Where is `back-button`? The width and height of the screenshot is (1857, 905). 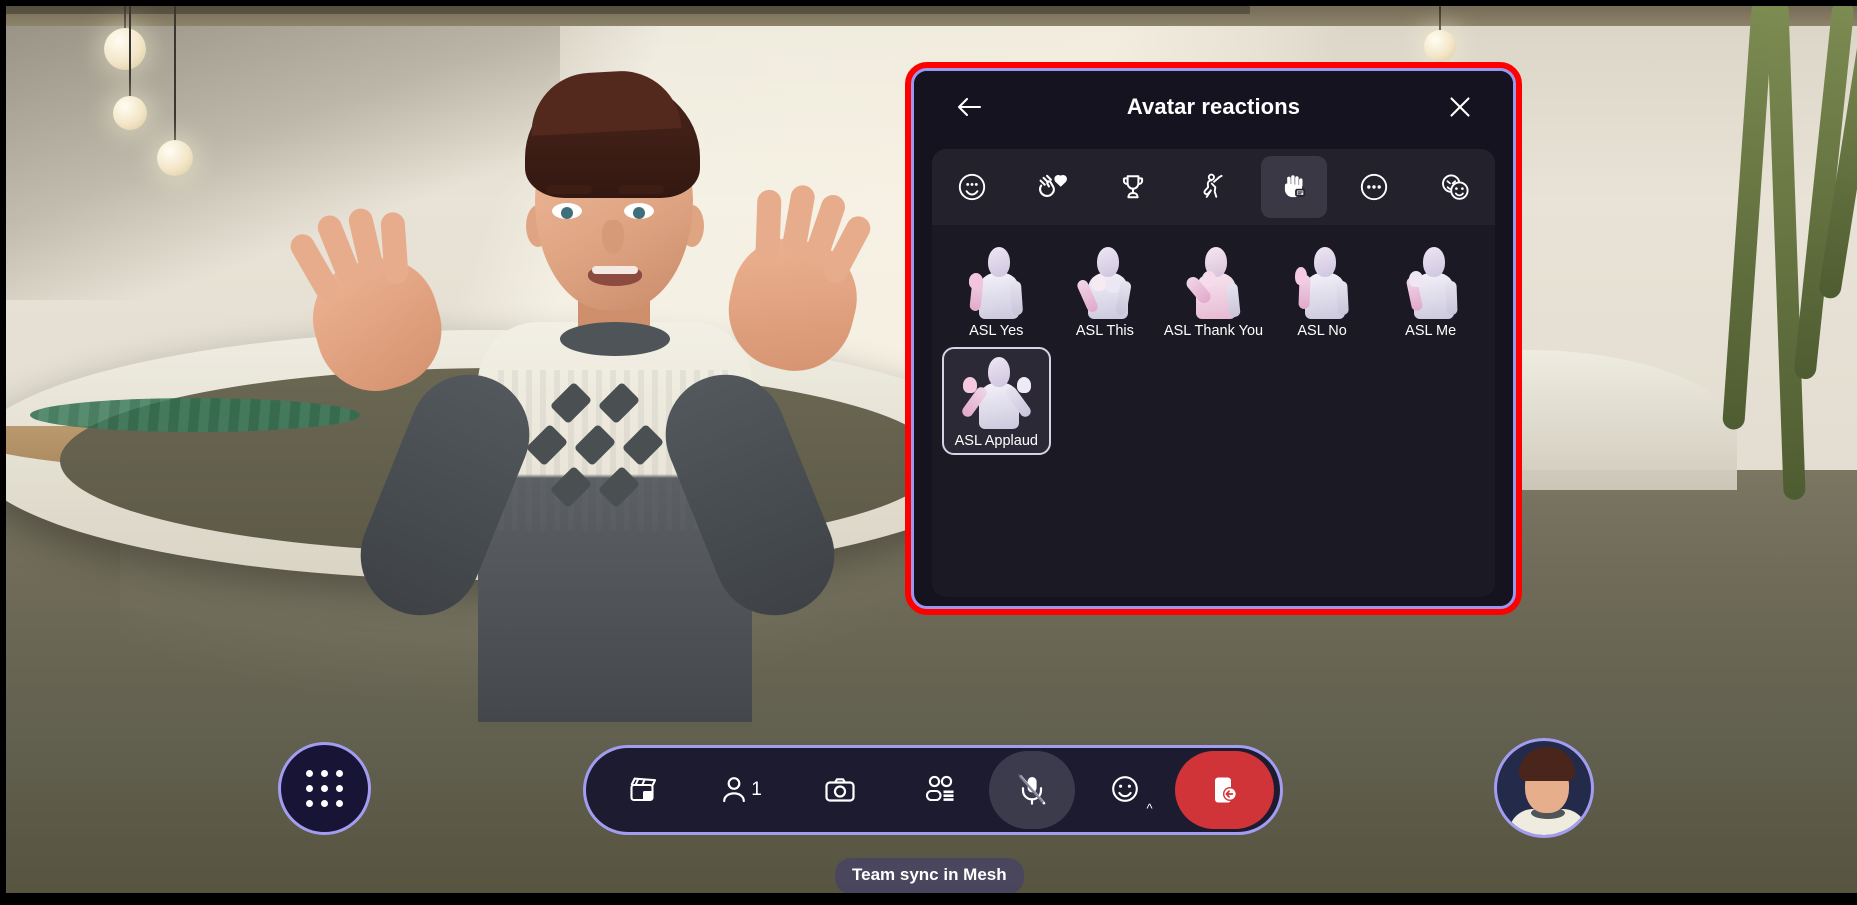
back-button is located at coordinates (969, 107).